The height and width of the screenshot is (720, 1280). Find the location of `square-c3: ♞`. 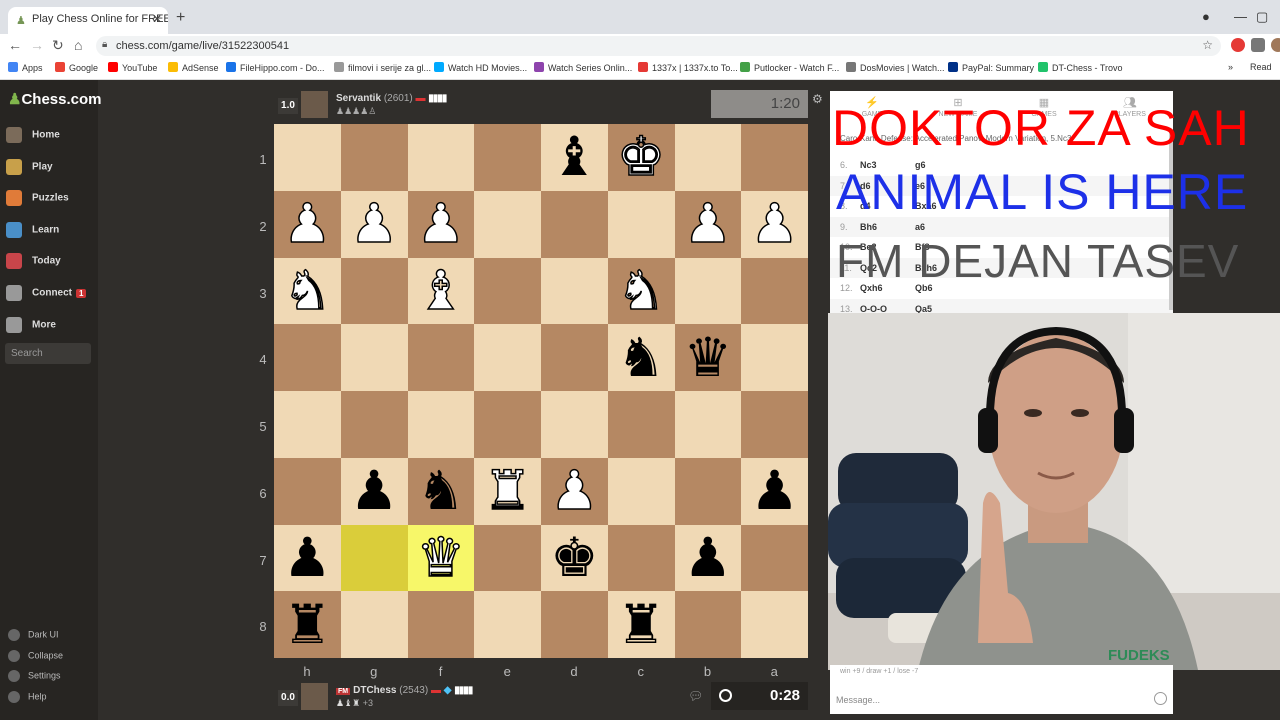

square-c3: ♞ is located at coordinates (641, 291).